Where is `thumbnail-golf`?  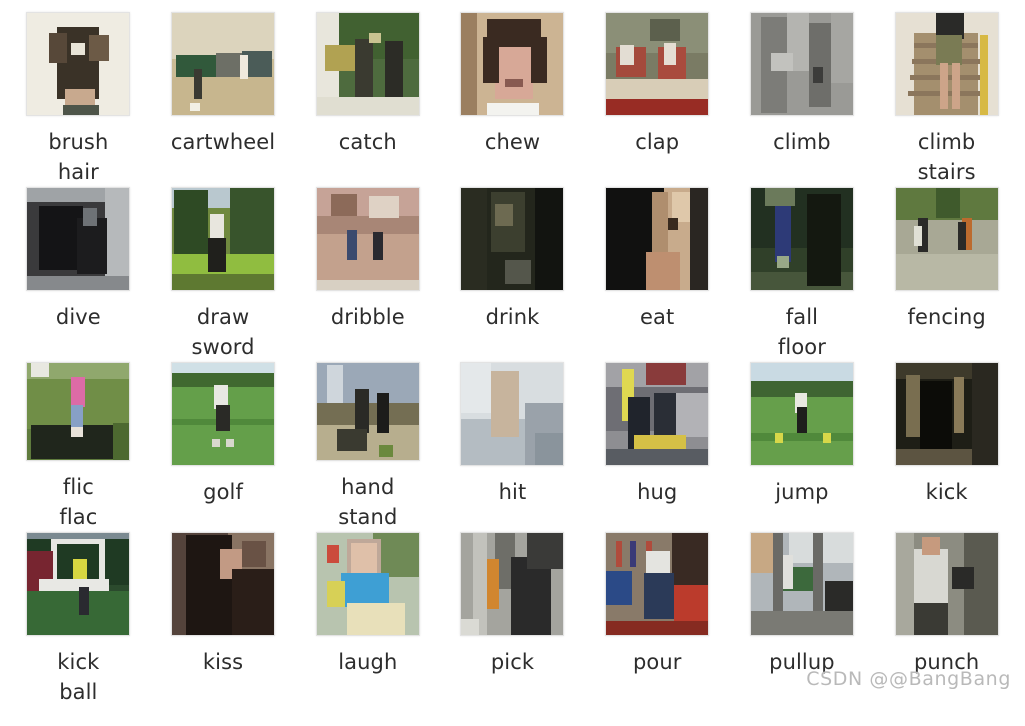 thumbnail-golf is located at coordinates (223, 414).